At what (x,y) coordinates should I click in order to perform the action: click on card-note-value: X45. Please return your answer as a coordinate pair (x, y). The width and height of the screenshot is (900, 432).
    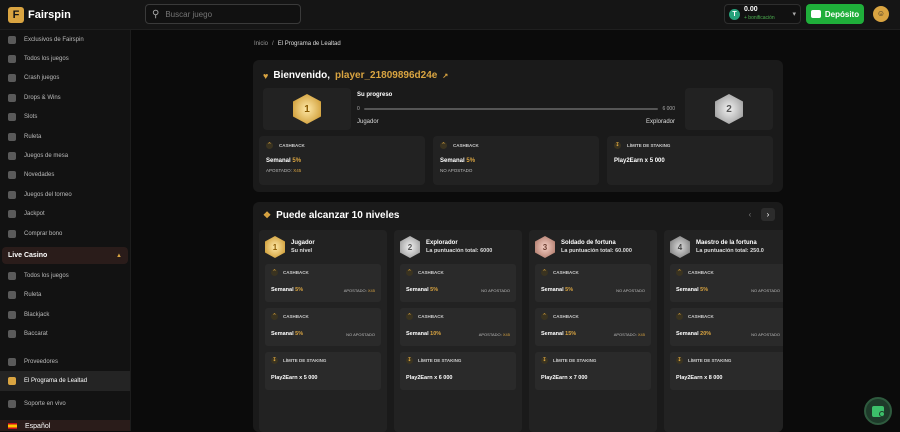
    Looking at the image, I should click on (641, 334).